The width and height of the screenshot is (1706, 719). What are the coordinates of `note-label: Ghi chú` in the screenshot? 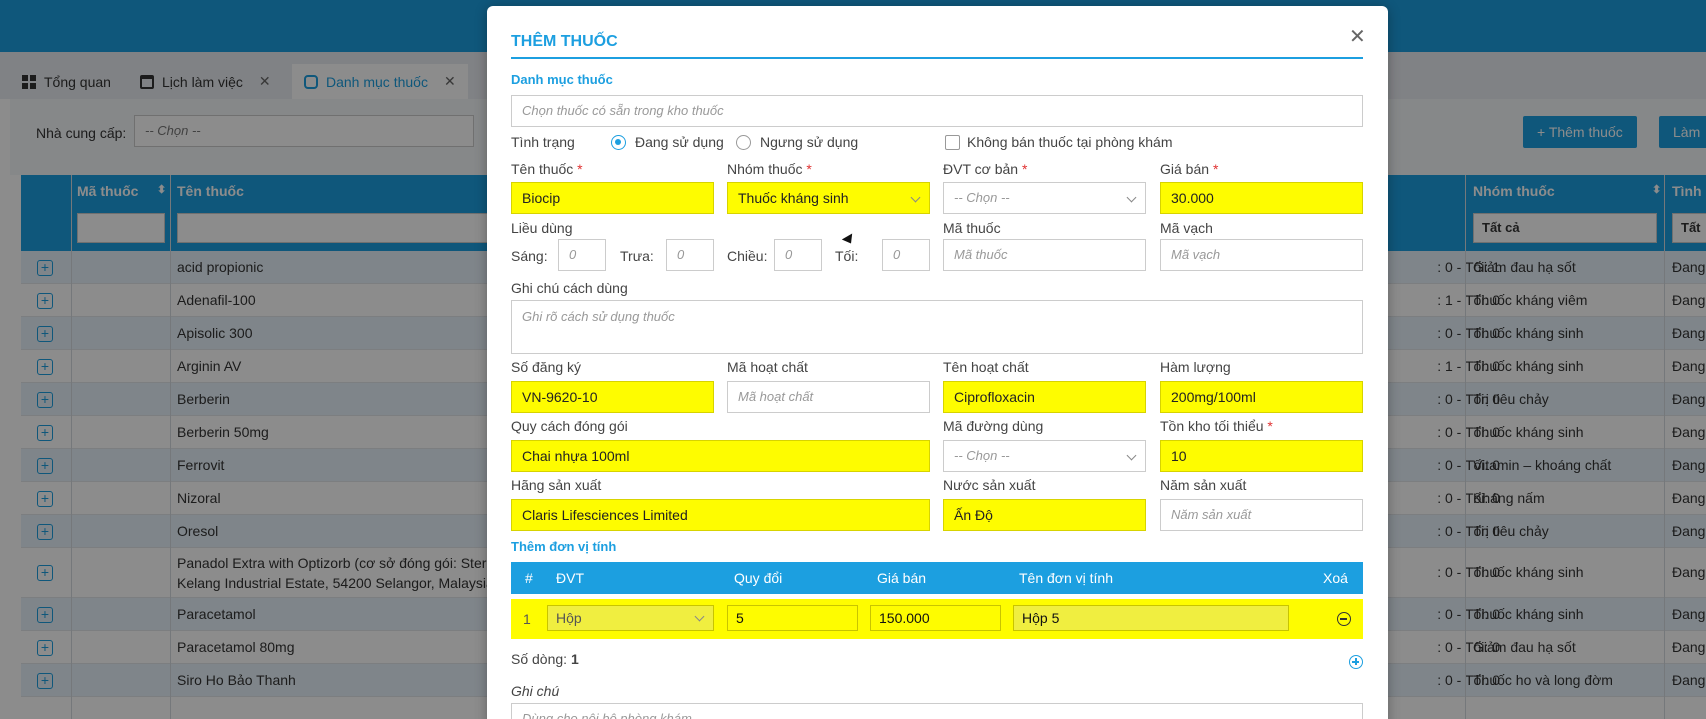 It's located at (535, 691).